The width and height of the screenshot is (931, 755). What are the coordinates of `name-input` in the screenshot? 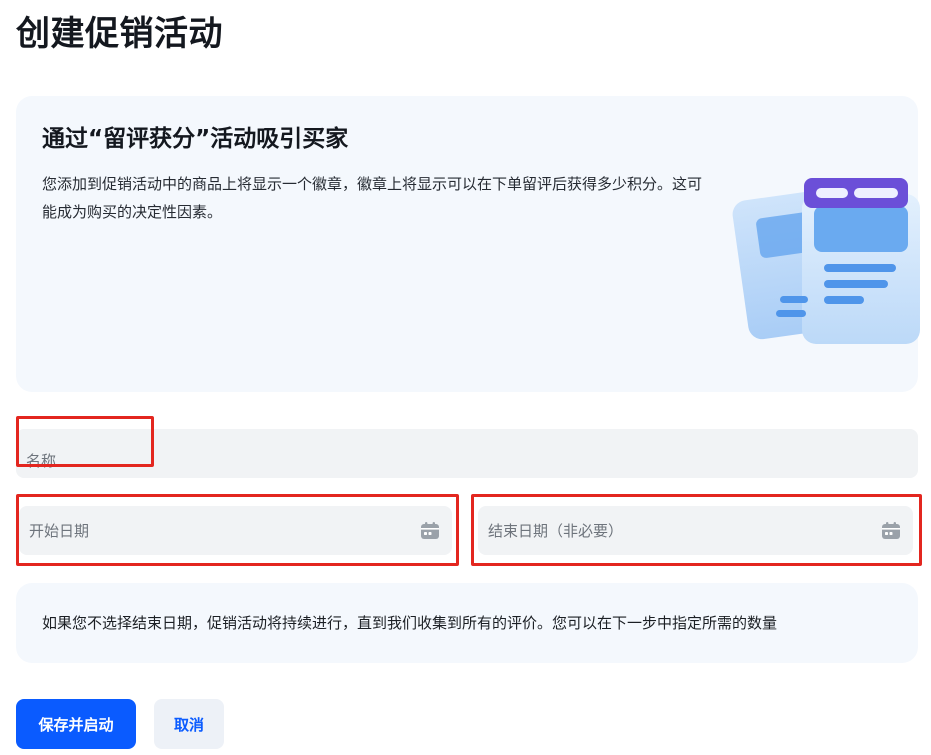 It's located at (467, 453).